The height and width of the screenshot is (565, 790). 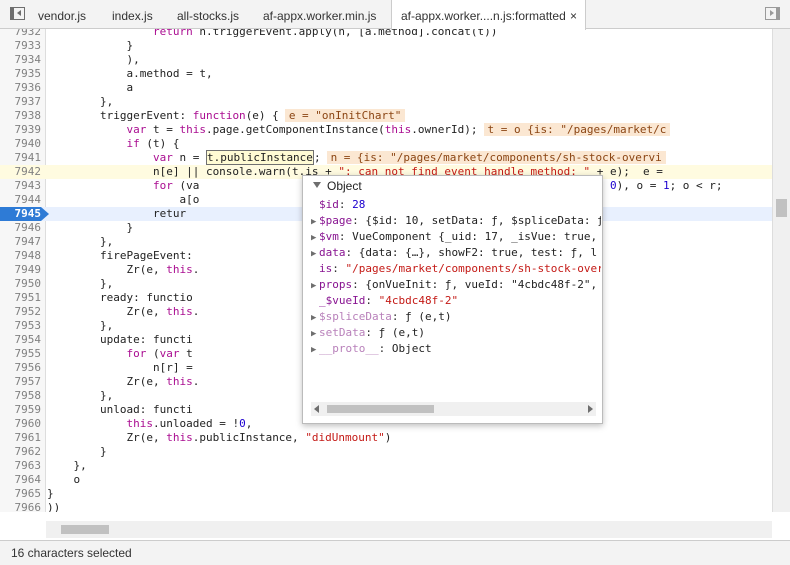 I want to click on line-number: 7950, so click(x=21, y=284).